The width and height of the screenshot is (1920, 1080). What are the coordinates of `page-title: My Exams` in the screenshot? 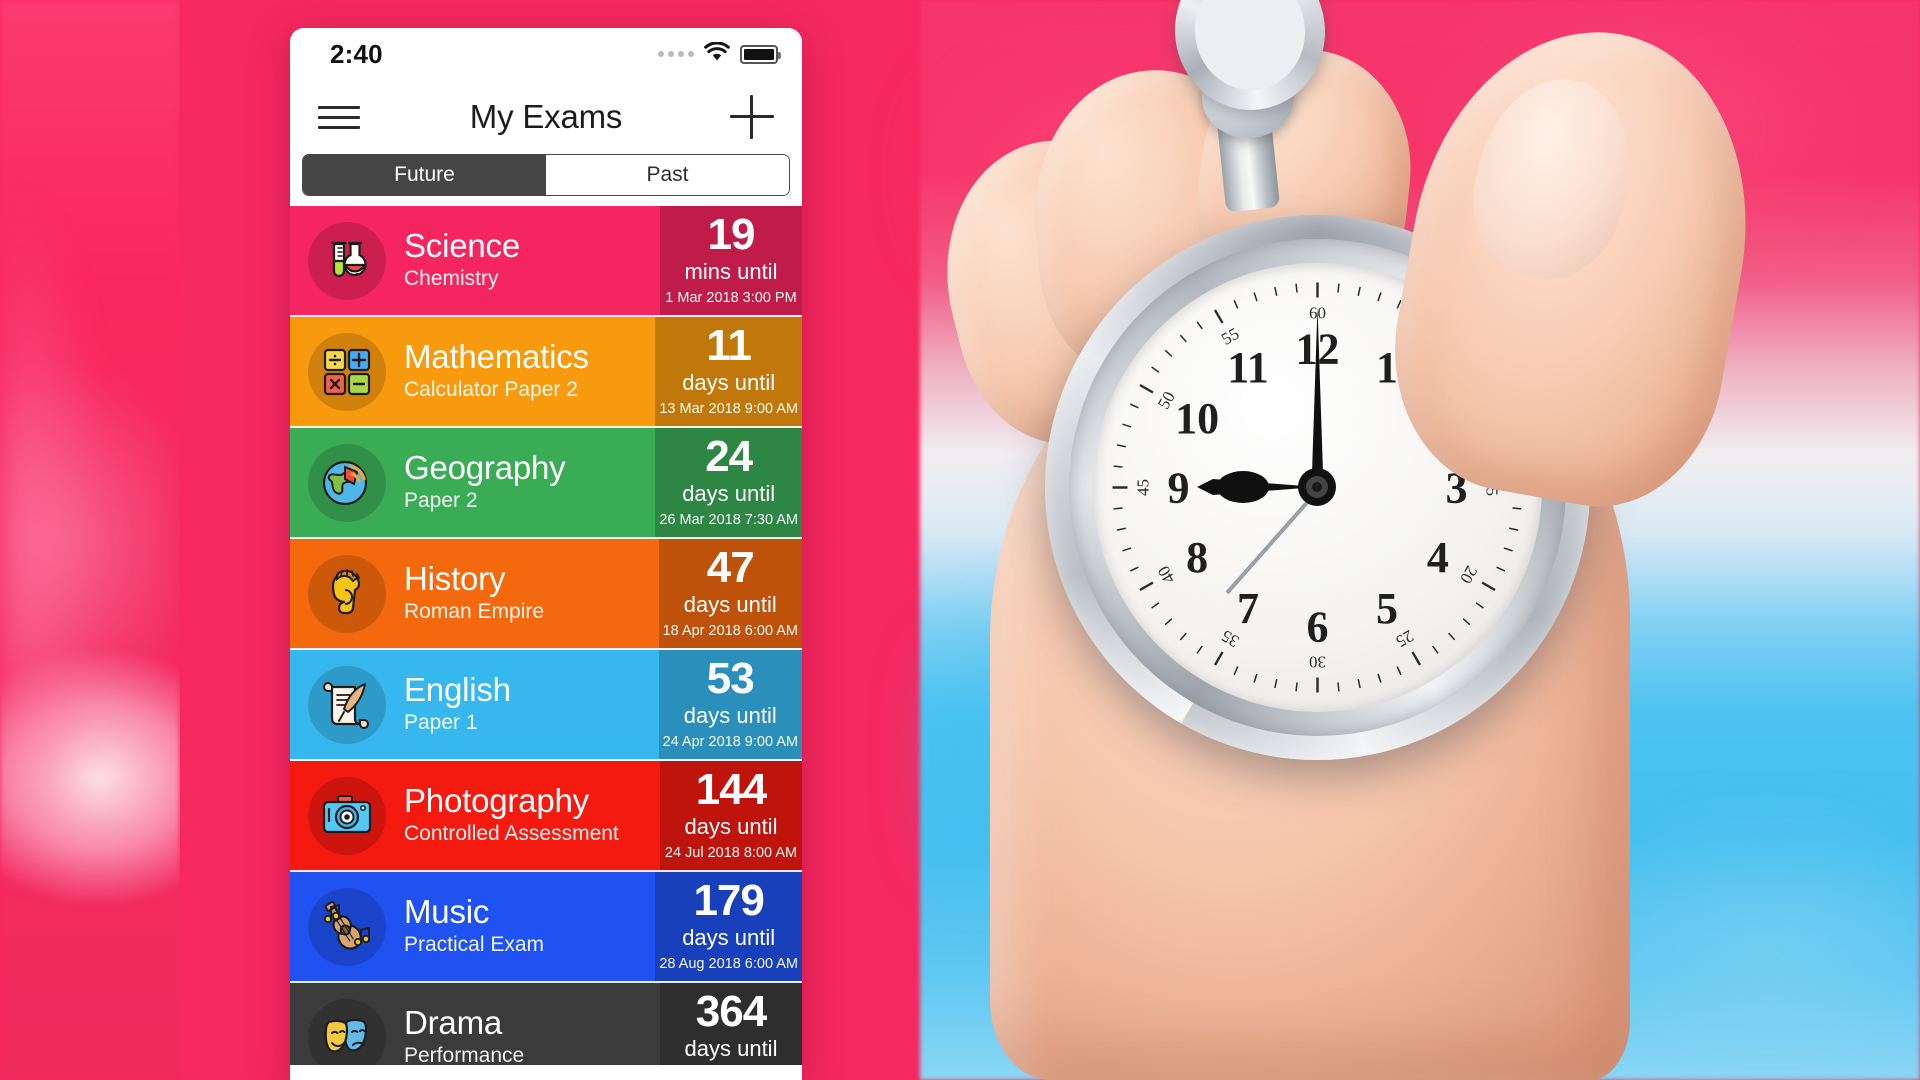 It's located at (546, 116).